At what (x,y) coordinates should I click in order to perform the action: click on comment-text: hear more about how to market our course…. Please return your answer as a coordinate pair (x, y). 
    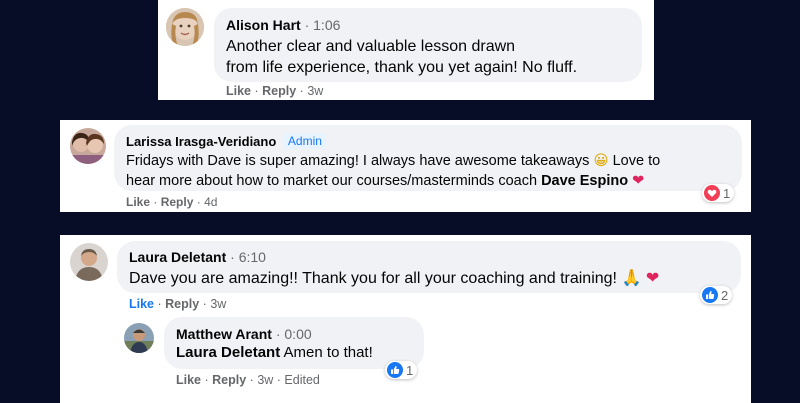
    Looking at the image, I should click on (332, 181).